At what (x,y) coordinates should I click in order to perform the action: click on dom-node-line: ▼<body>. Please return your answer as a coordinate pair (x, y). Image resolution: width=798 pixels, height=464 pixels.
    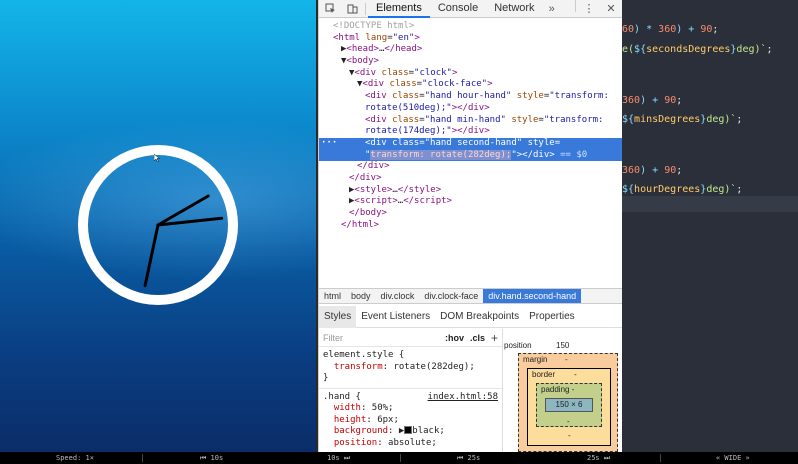
    Looking at the image, I should click on (470, 62).